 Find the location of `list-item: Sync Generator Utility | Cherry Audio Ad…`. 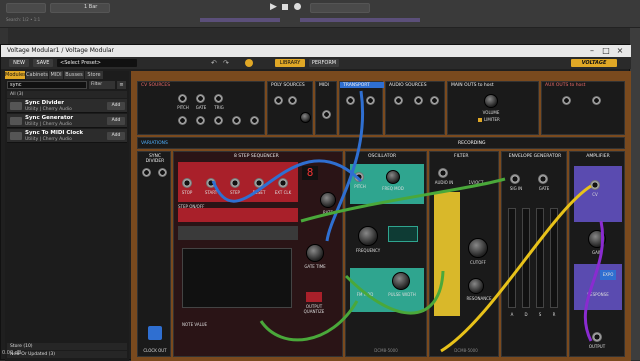

list-item: Sync Generator Utility | Cherry Audio Ad… is located at coordinates (67, 121).